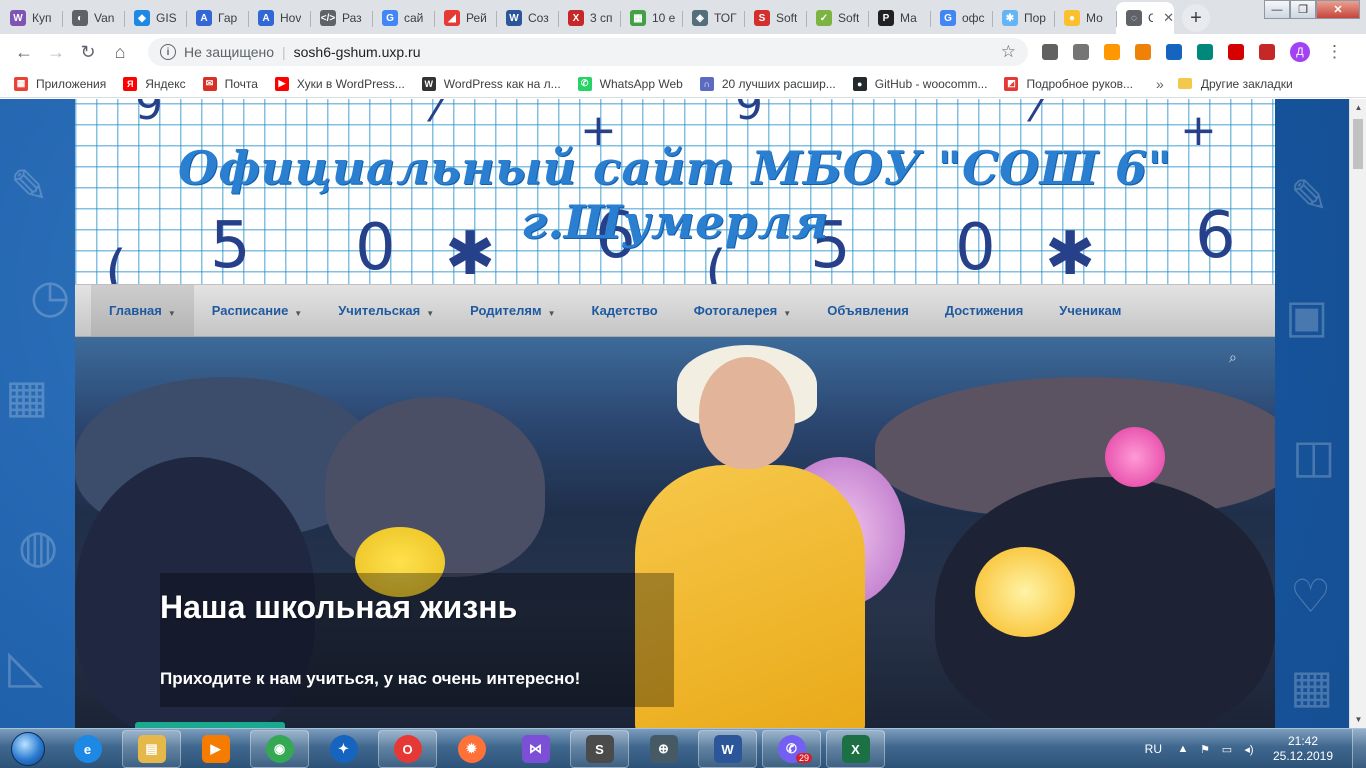 This screenshot has height=768, width=1366. What do you see at coordinates (1196, 18) in the screenshot?
I see `new-tab-button: +` at bounding box center [1196, 18].